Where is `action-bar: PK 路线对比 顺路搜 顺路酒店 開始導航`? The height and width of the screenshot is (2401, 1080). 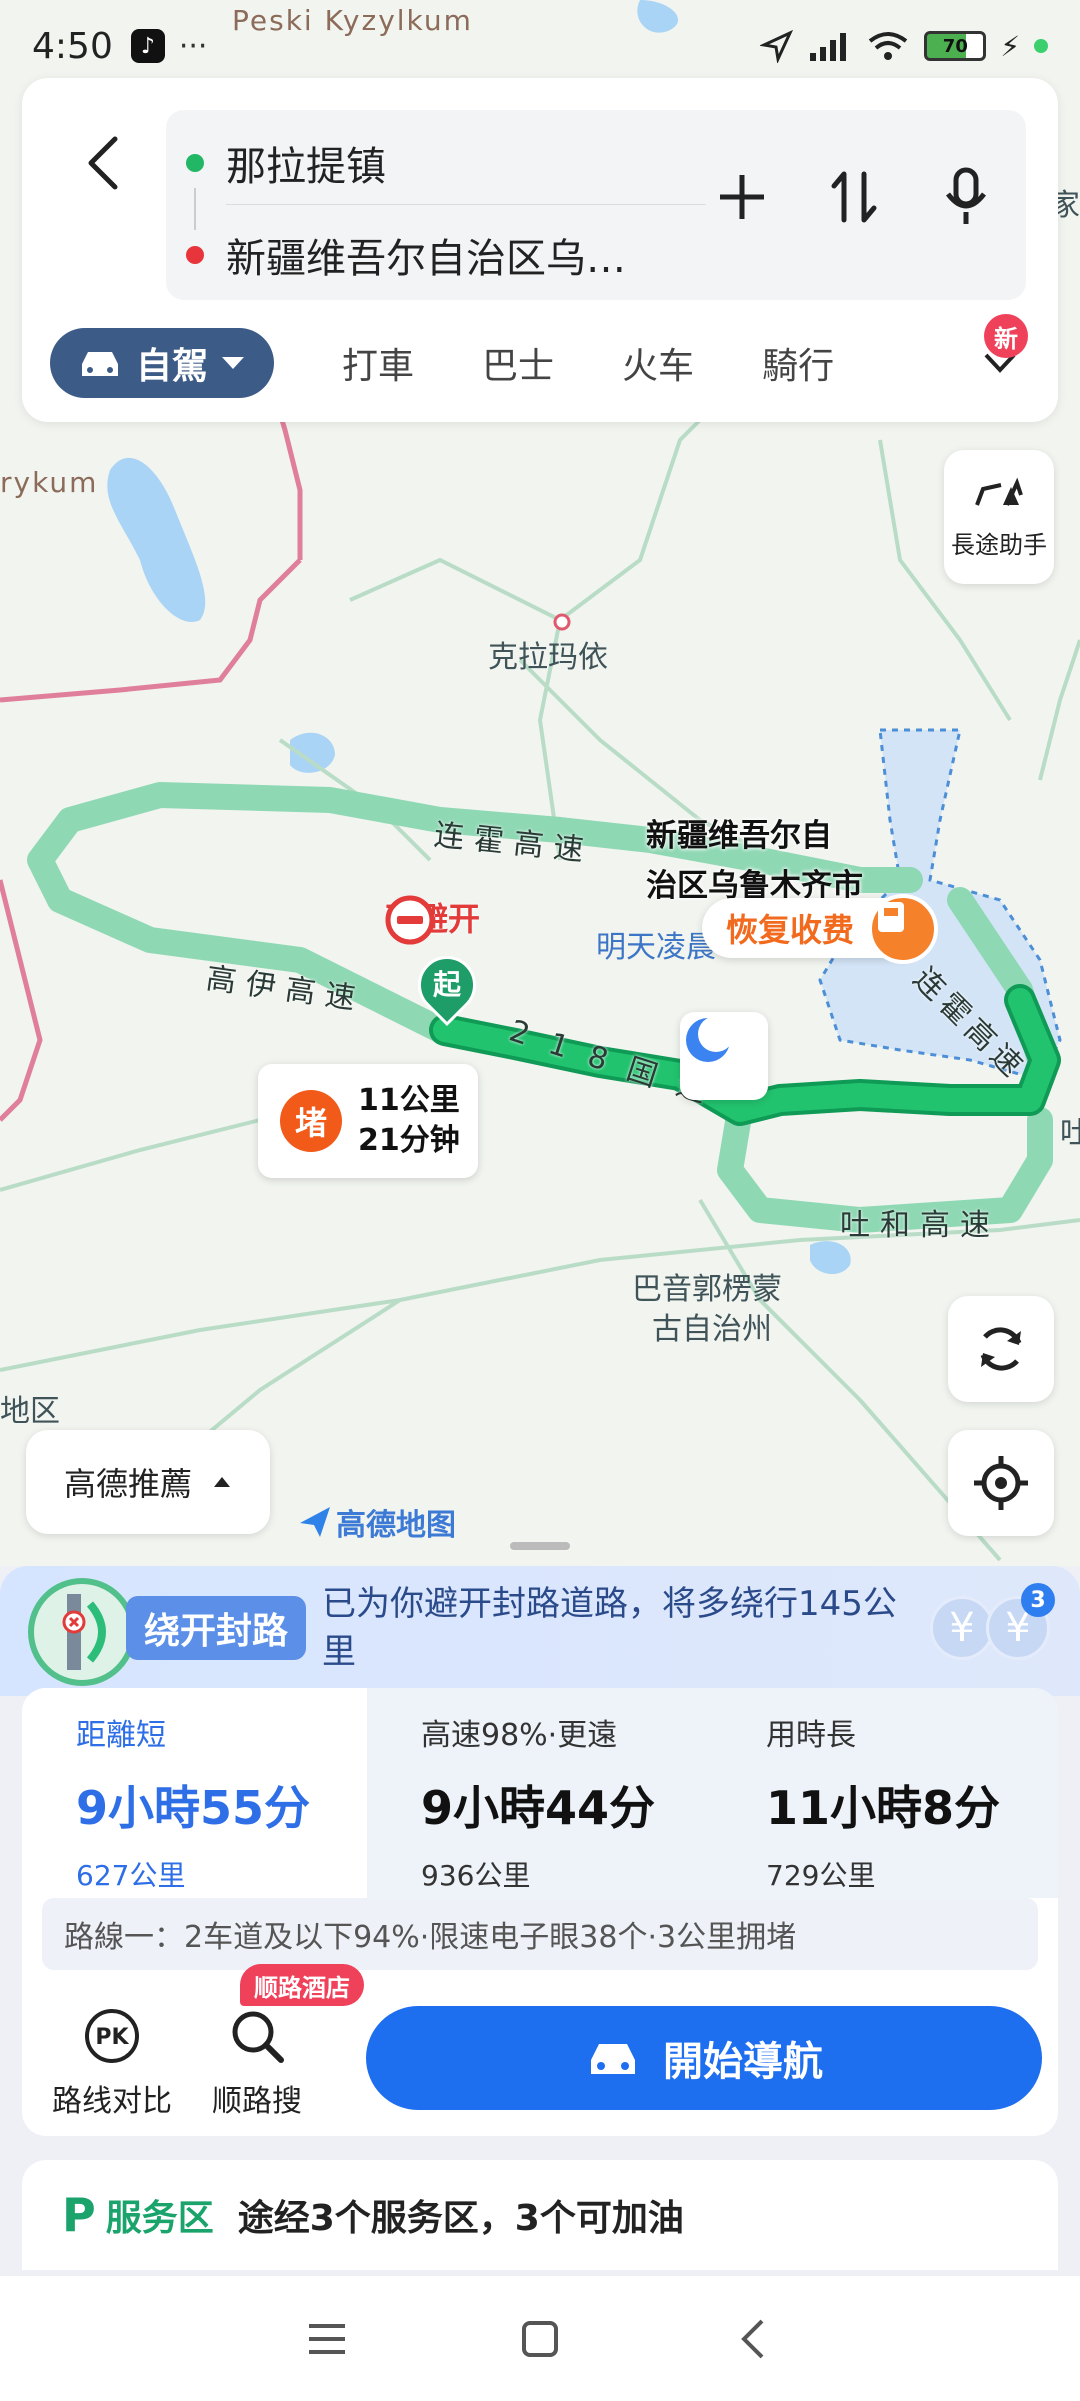
action-bar: PK 路线对比 顺路搜 顺路酒店 開始導航 is located at coordinates (540, 2050).